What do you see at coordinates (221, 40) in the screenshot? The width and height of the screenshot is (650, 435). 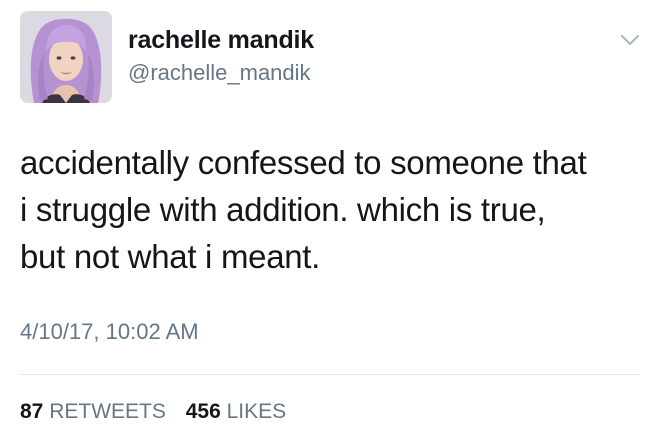 I see `author-name: rachelle mandik` at bounding box center [221, 40].